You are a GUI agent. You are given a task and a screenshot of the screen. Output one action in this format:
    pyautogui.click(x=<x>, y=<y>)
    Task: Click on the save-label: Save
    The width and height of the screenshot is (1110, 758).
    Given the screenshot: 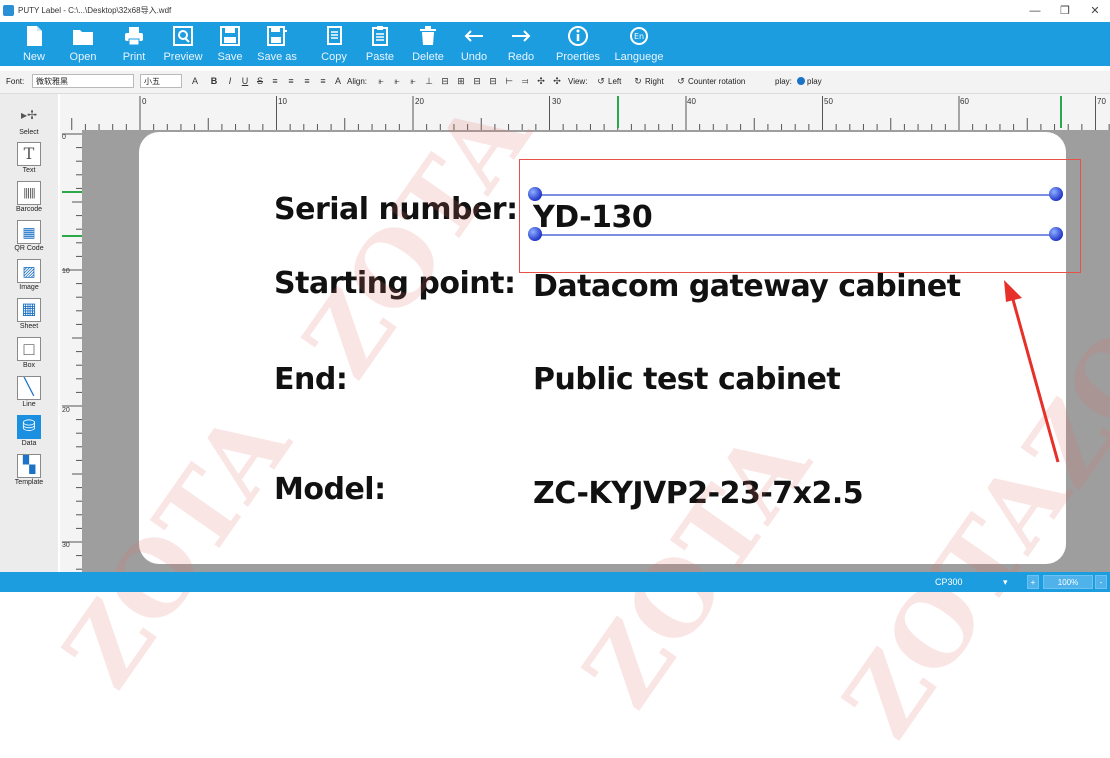 What is the action you would take?
    pyautogui.click(x=230, y=57)
    